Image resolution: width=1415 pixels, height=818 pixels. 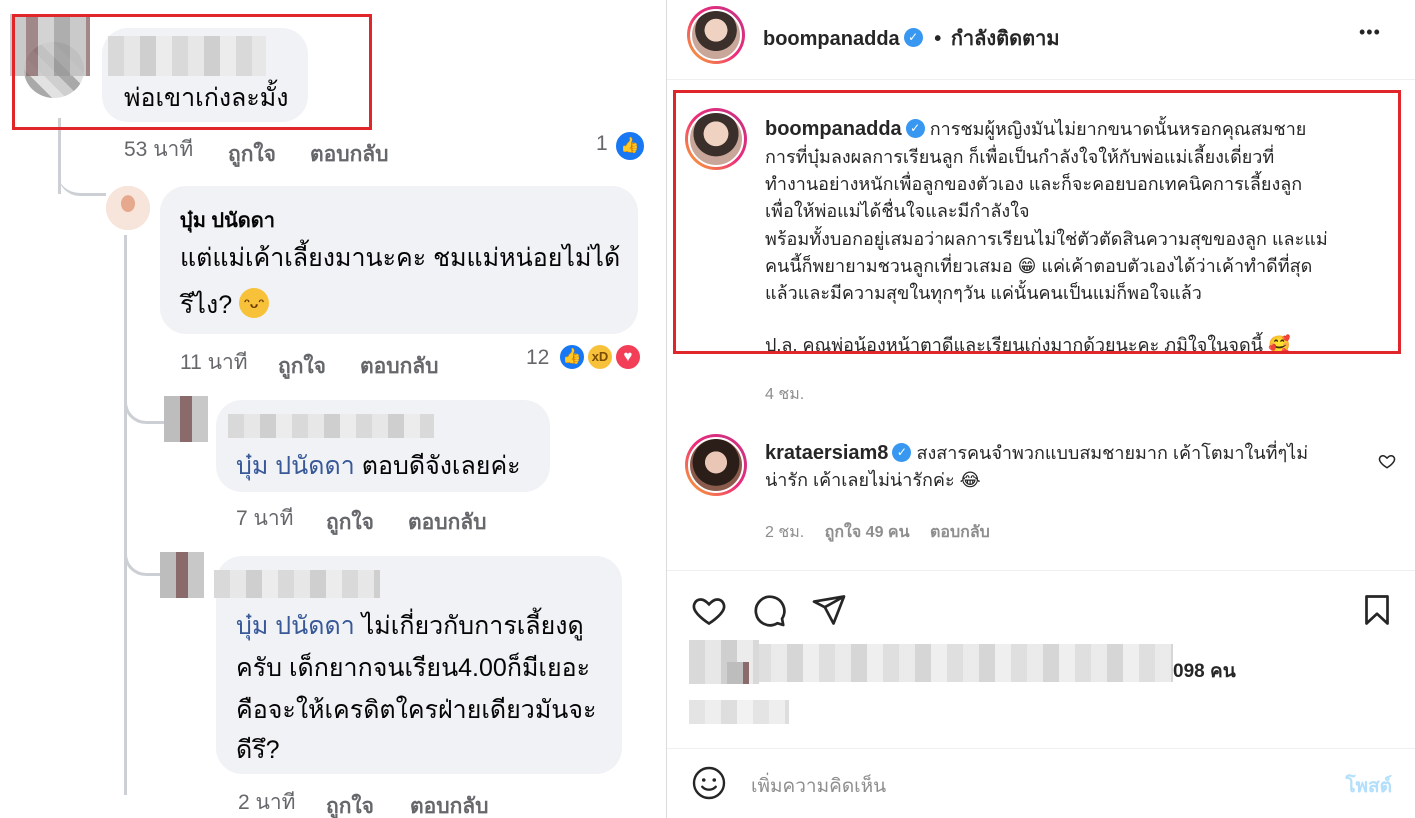 What do you see at coordinates (413, 668) in the screenshot?
I see `comment-text-line: ครับ เด็กยากจนเรียน4.00ก็มีเยอะ` at bounding box center [413, 668].